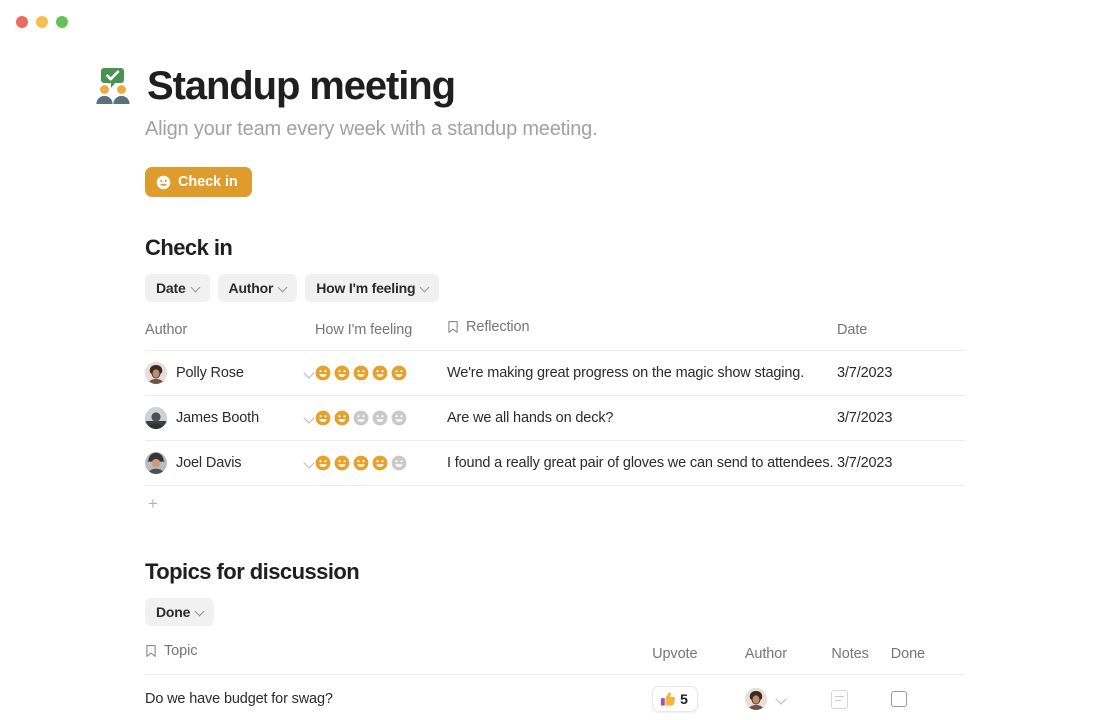  Describe the element at coordinates (251, 288) in the screenshot. I see `filter-chip-author-label: Author` at that location.